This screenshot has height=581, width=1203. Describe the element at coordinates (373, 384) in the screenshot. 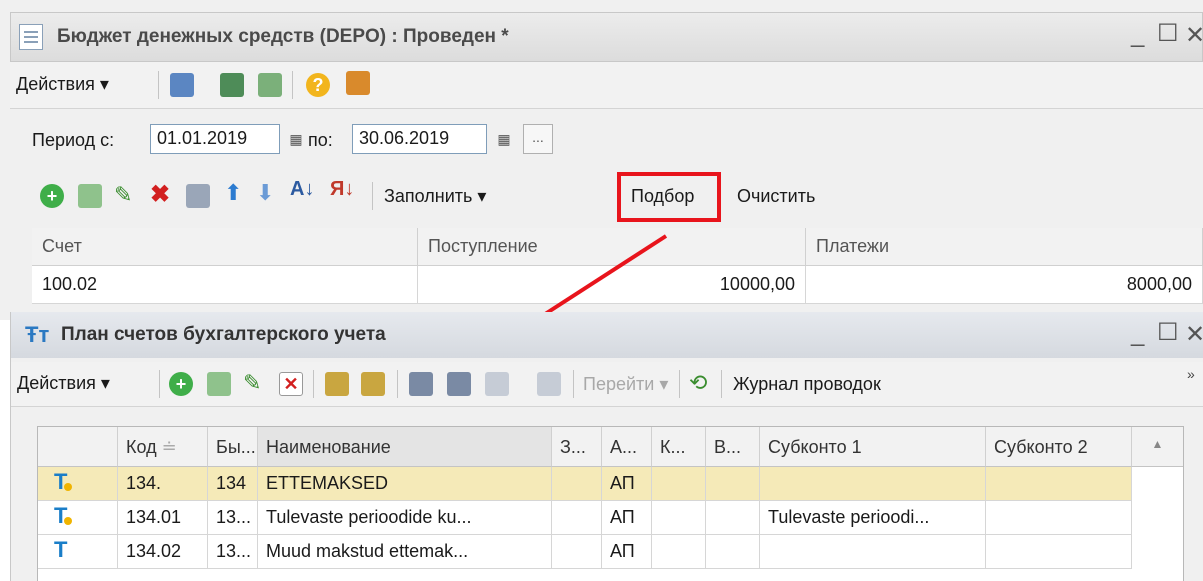

I see `level-up-icon` at that location.